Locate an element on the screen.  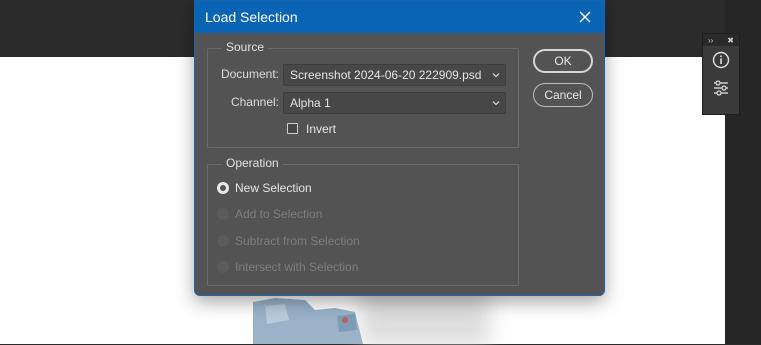
add-to-selection-radio is located at coordinates (223, 214).